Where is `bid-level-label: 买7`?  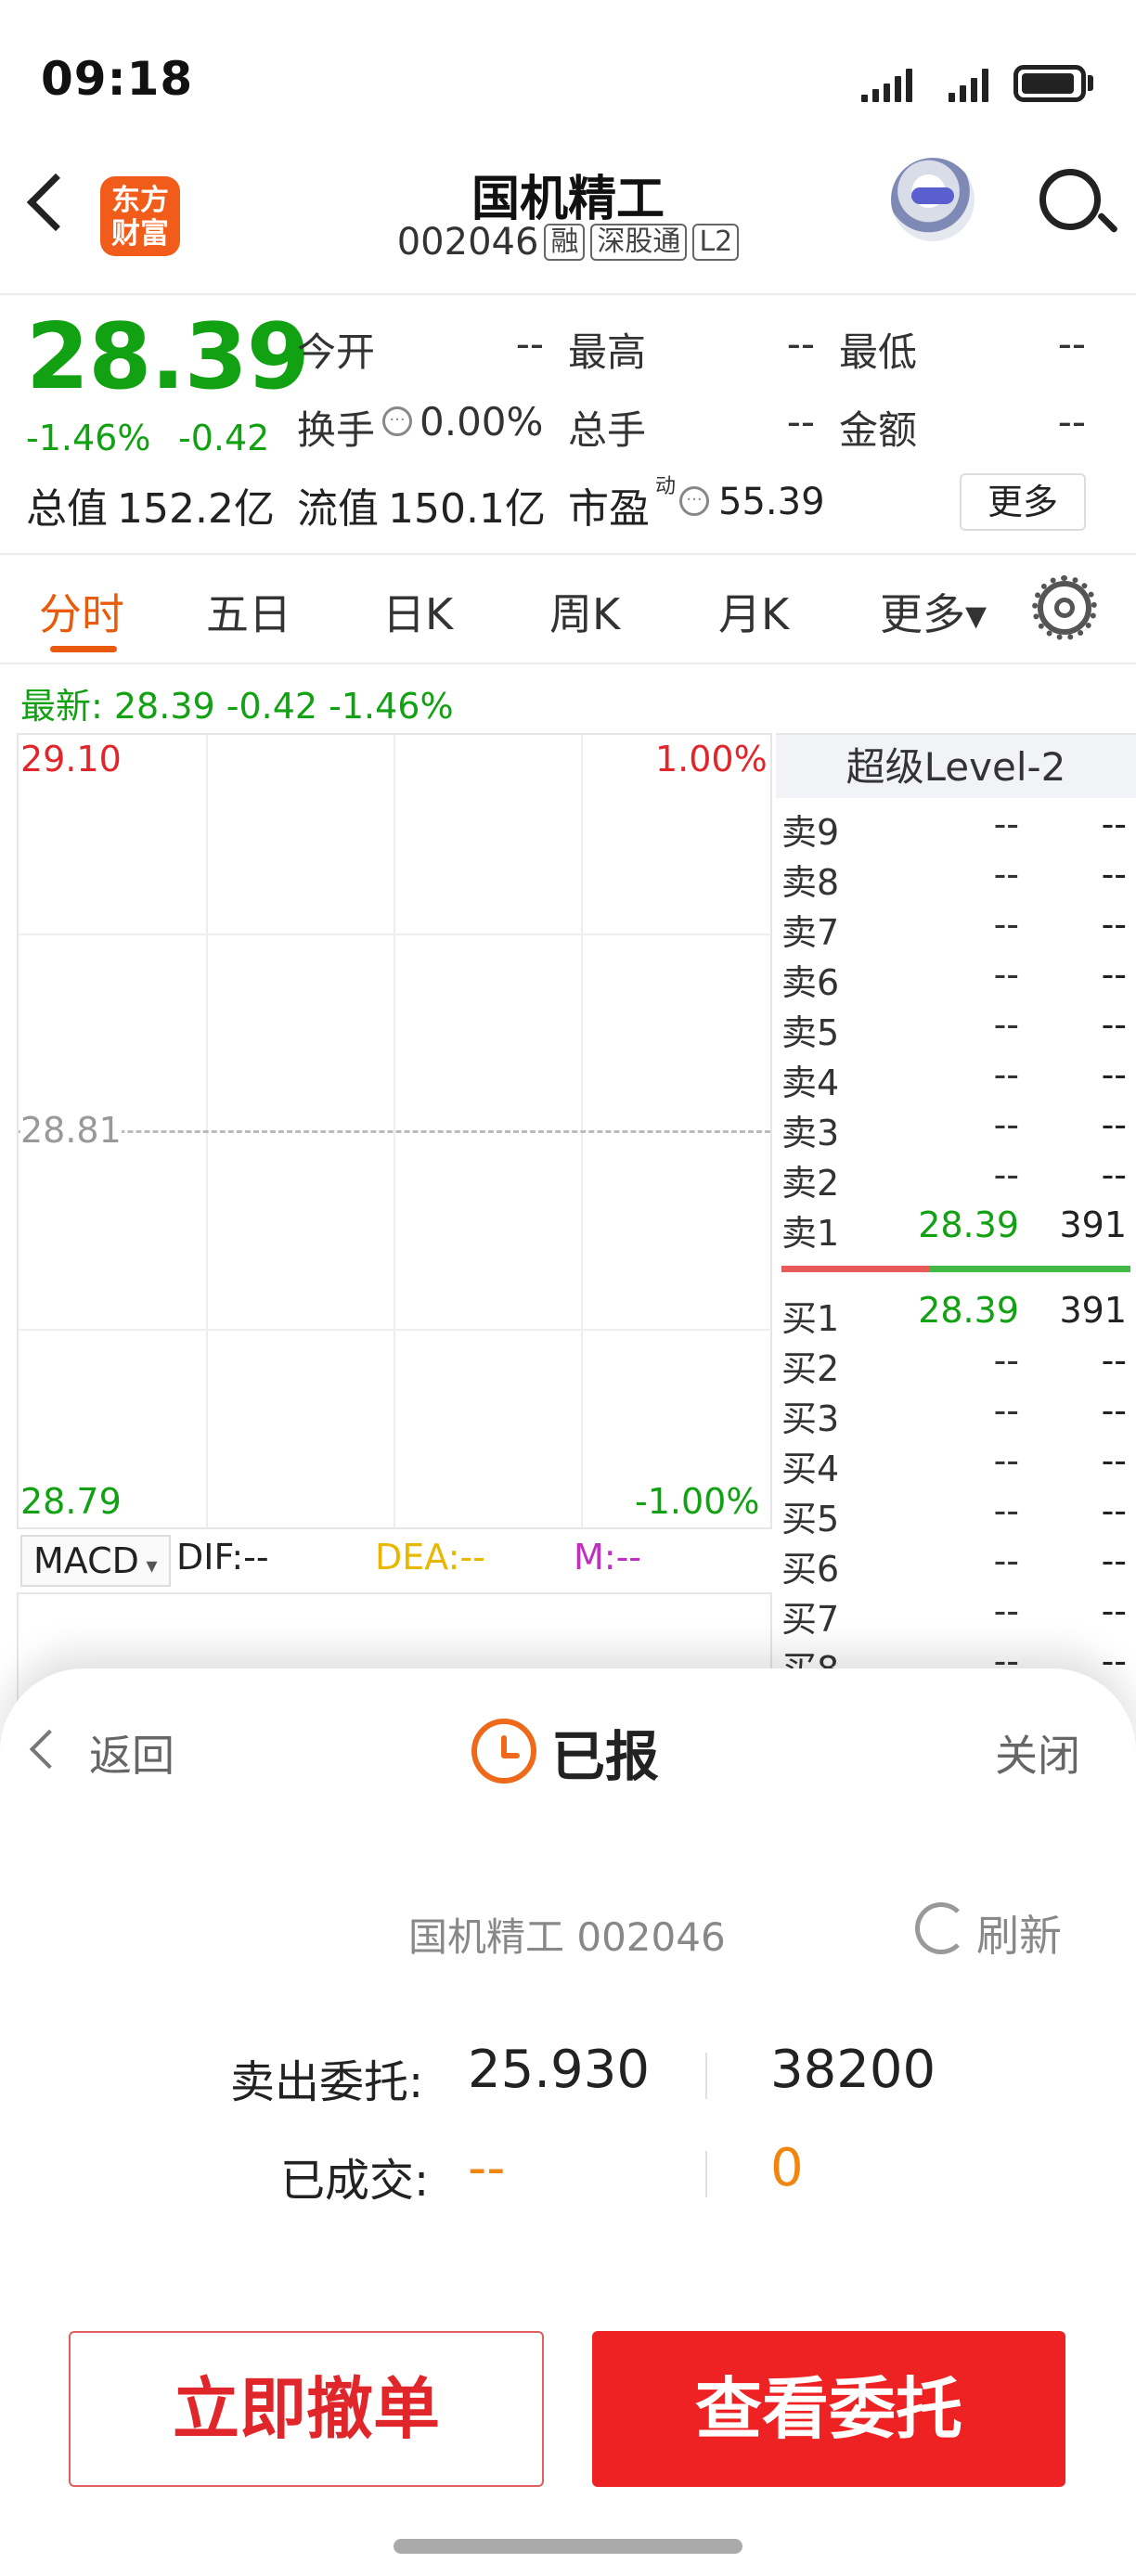
bid-level-label: 买7 is located at coordinates (810, 1619).